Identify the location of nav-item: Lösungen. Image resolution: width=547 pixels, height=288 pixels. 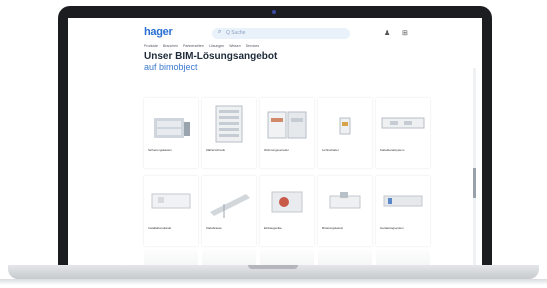
(216, 46).